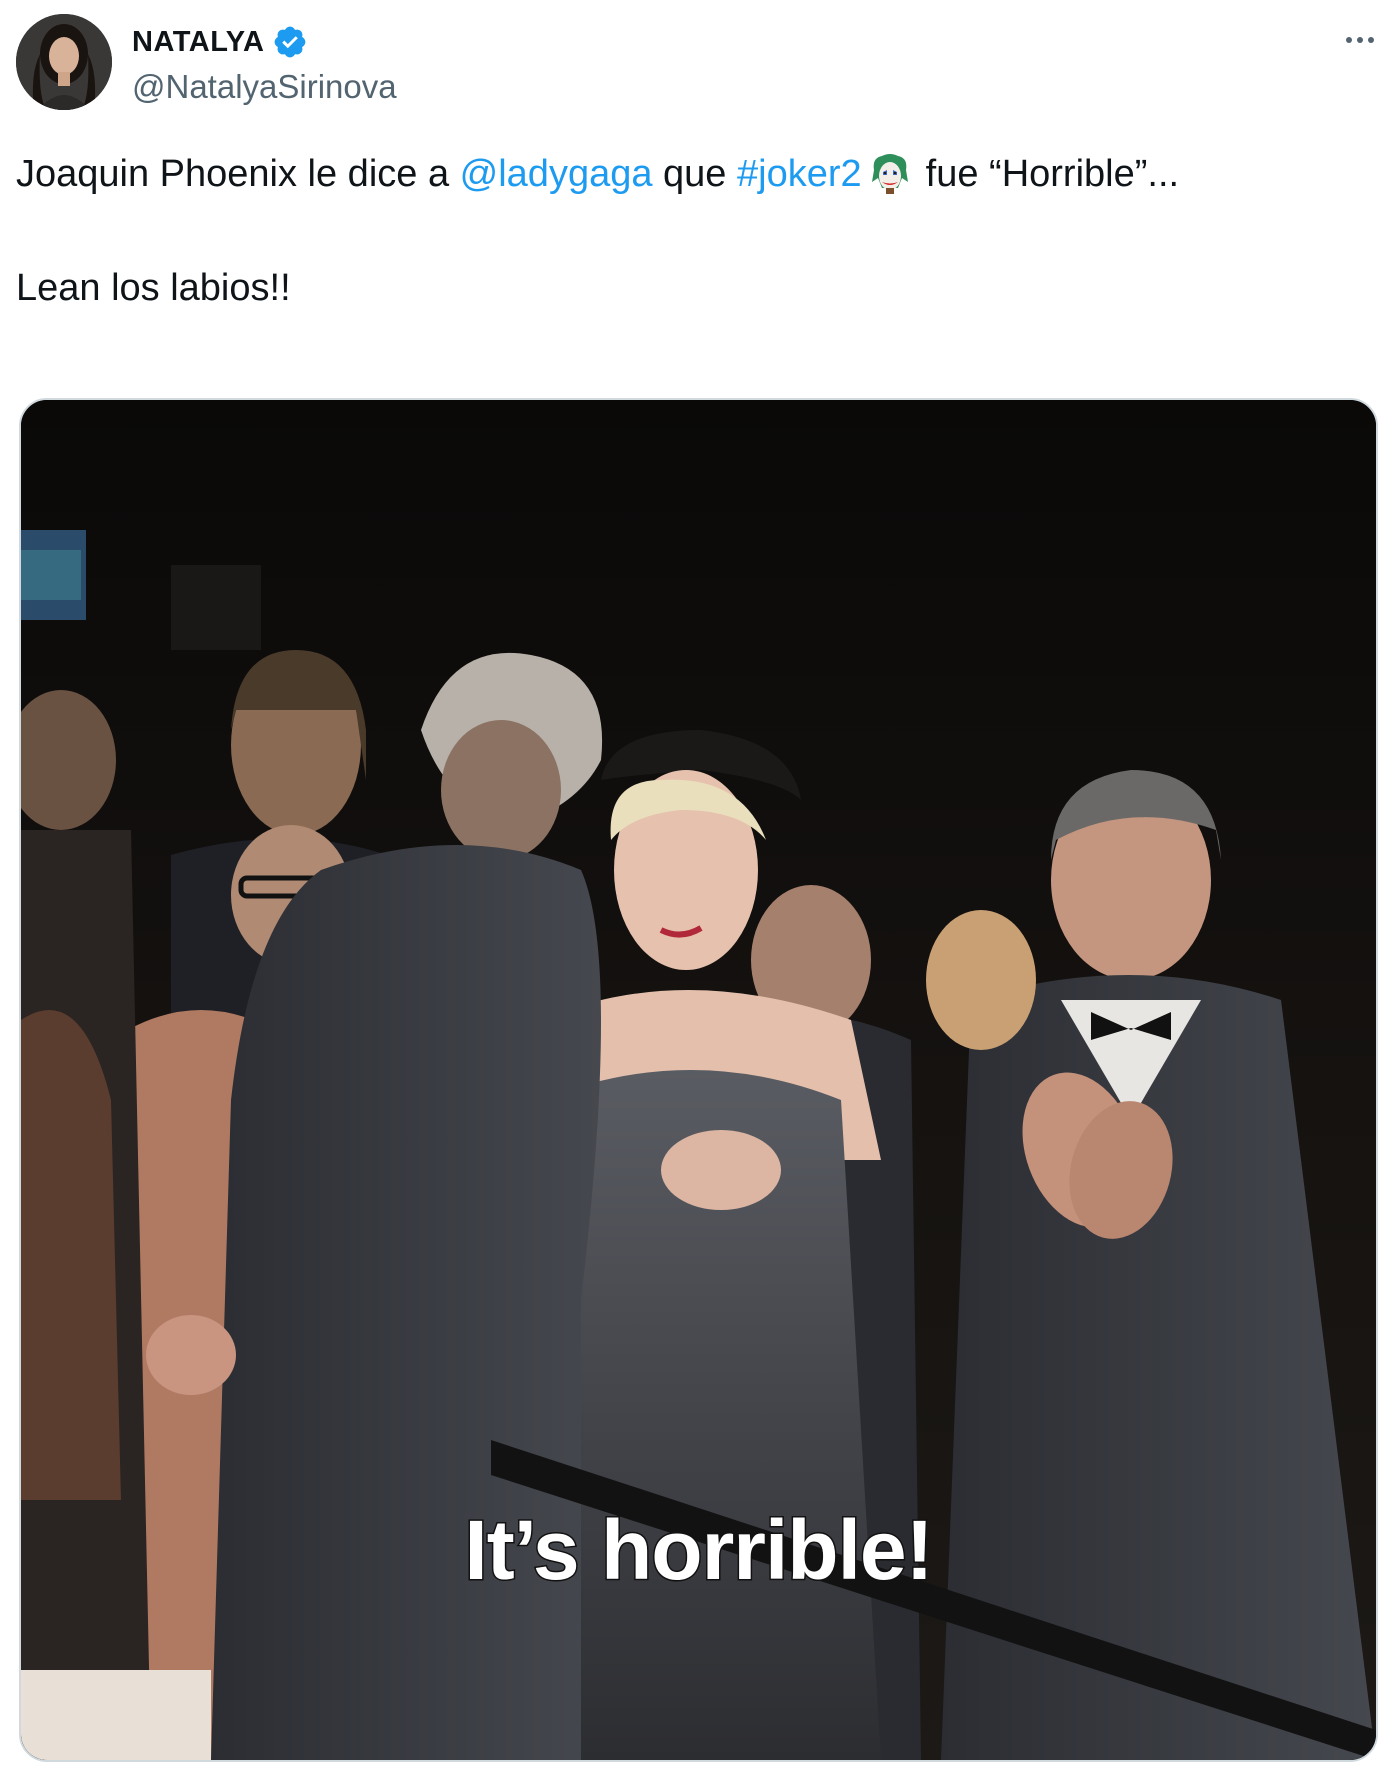 The height and width of the screenshot is (1779, 1400). What do you see at coordinates (556, 174) in the screenshot?
I see `mention-link: @ladygaga` at bounding box center [556, 174].